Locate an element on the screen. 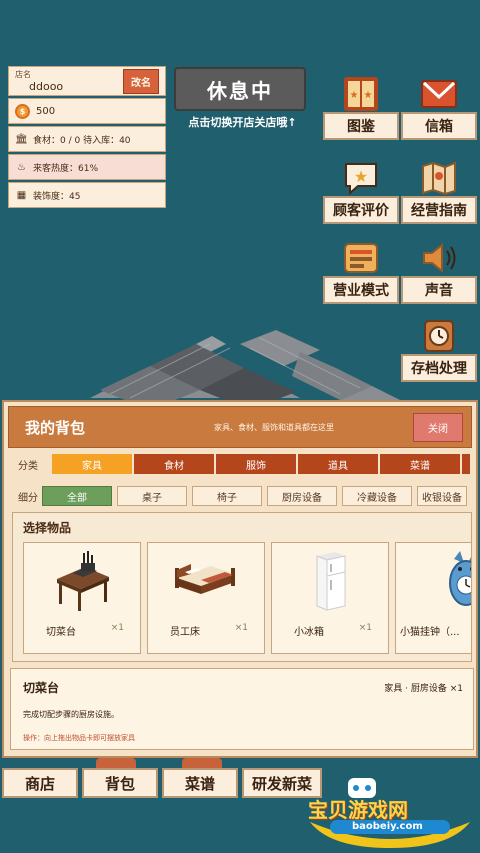 The height and width of the screenshot is (853, 480). guide-button: 经营指南 is located at coordinates (439, 192).